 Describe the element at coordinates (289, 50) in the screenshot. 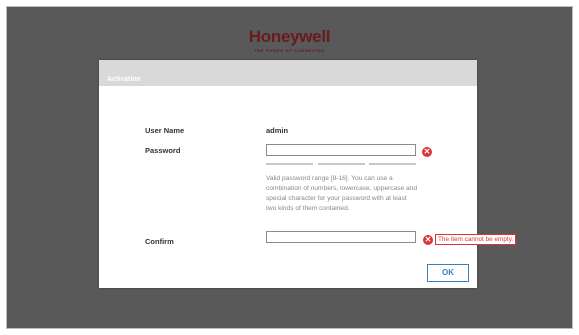

I see `brand-tagline: THE POWER OF CONNECTED` at that location.